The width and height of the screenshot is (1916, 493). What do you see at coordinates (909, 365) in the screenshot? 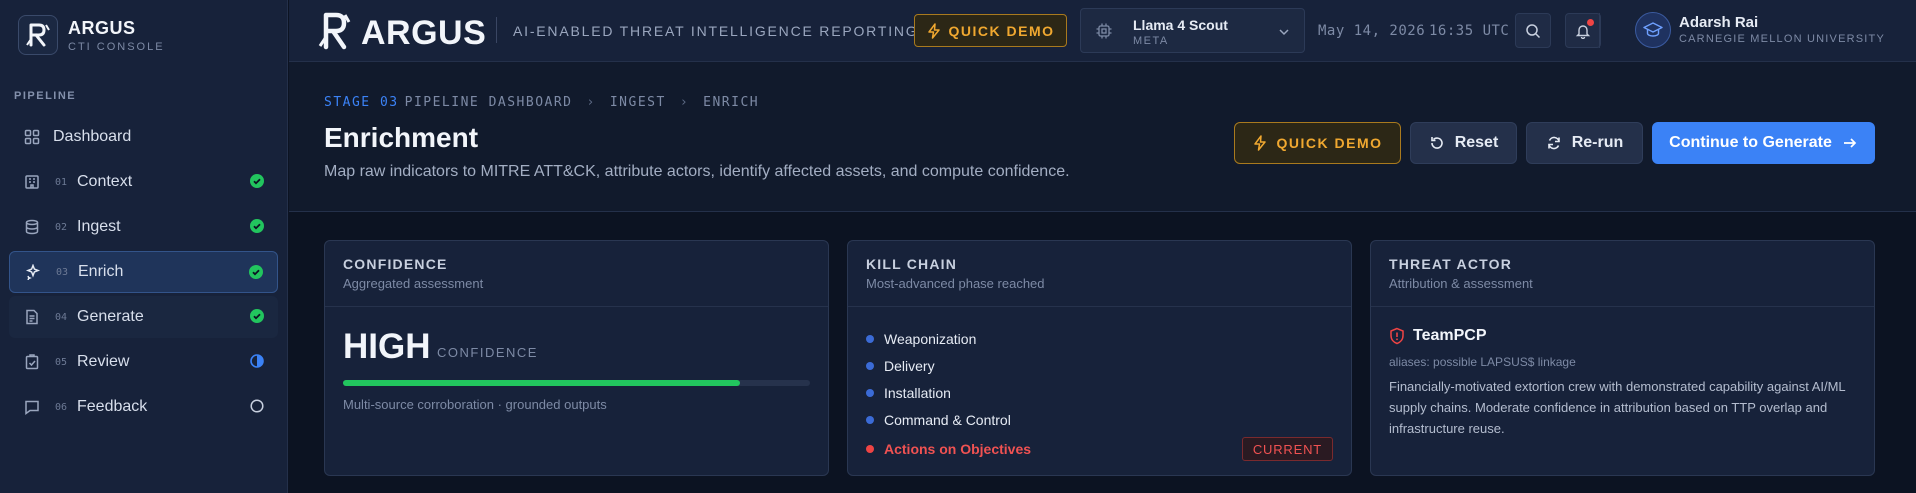
I see `phase-label: Delivery` at bounding box center [909, 365].